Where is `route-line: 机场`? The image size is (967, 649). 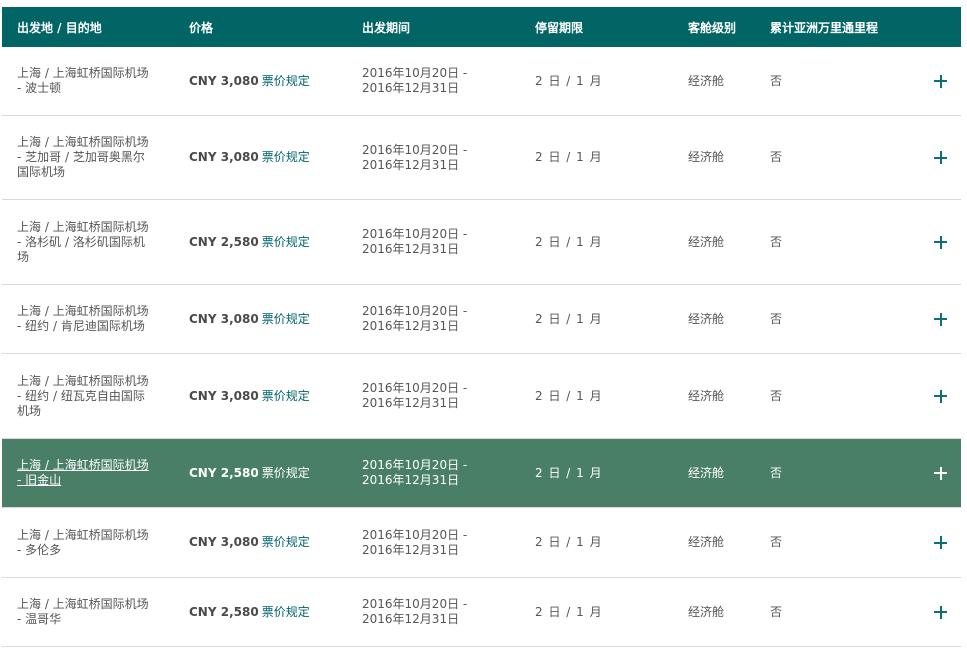
route-line: 机场 is located at coordinates (29, 410).